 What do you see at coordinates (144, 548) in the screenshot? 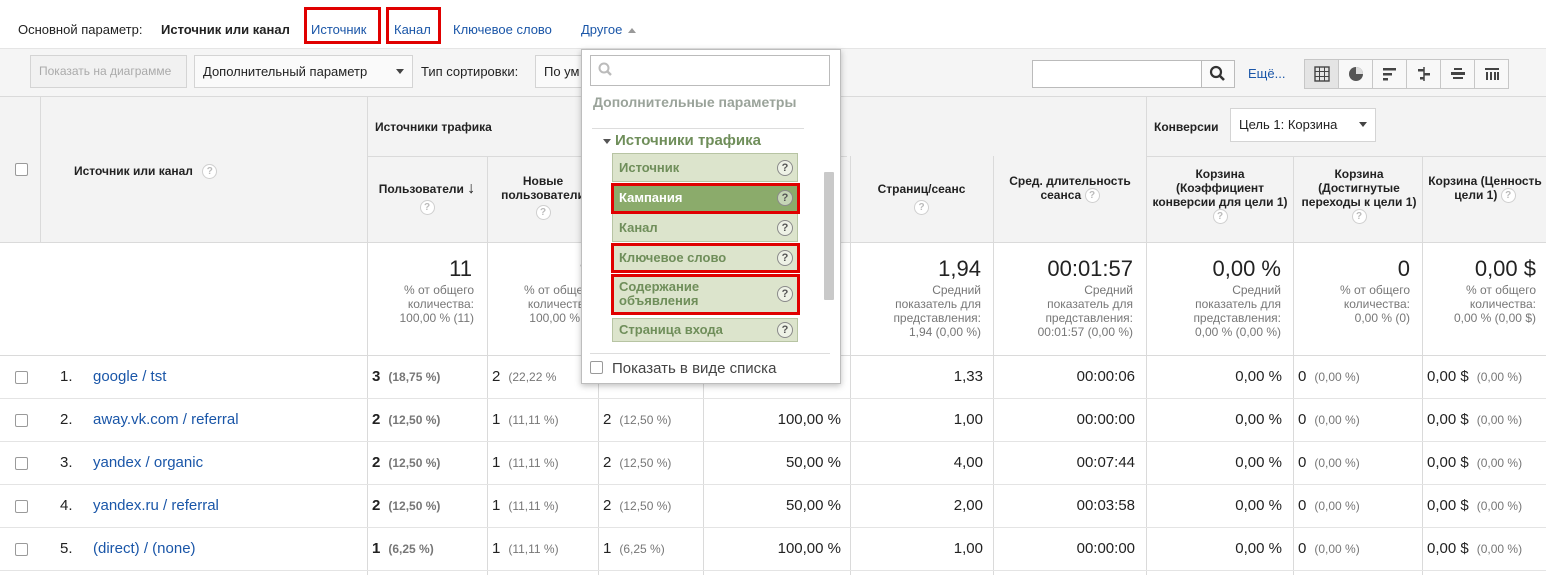
I see `row-source-link: (direct) / (none)` at bounding box center [144, 548].